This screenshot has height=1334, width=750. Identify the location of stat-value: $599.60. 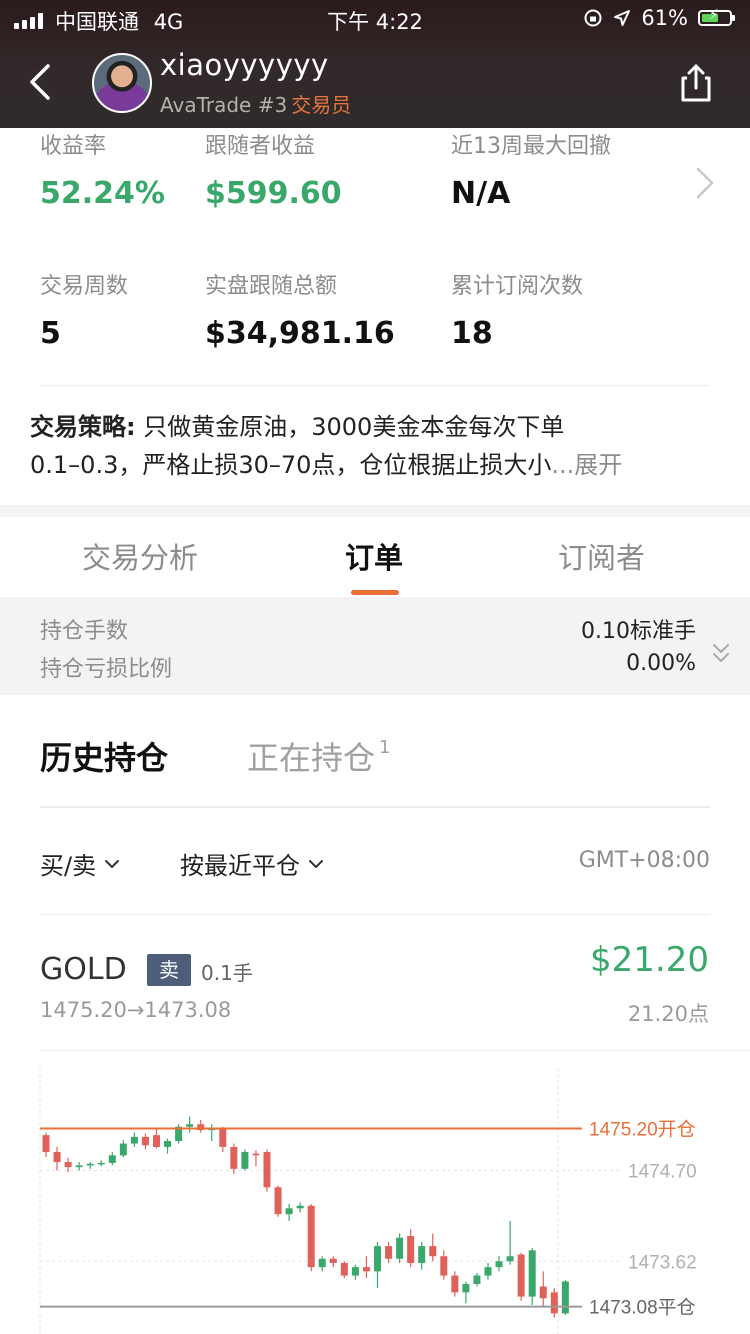
(273, 193).